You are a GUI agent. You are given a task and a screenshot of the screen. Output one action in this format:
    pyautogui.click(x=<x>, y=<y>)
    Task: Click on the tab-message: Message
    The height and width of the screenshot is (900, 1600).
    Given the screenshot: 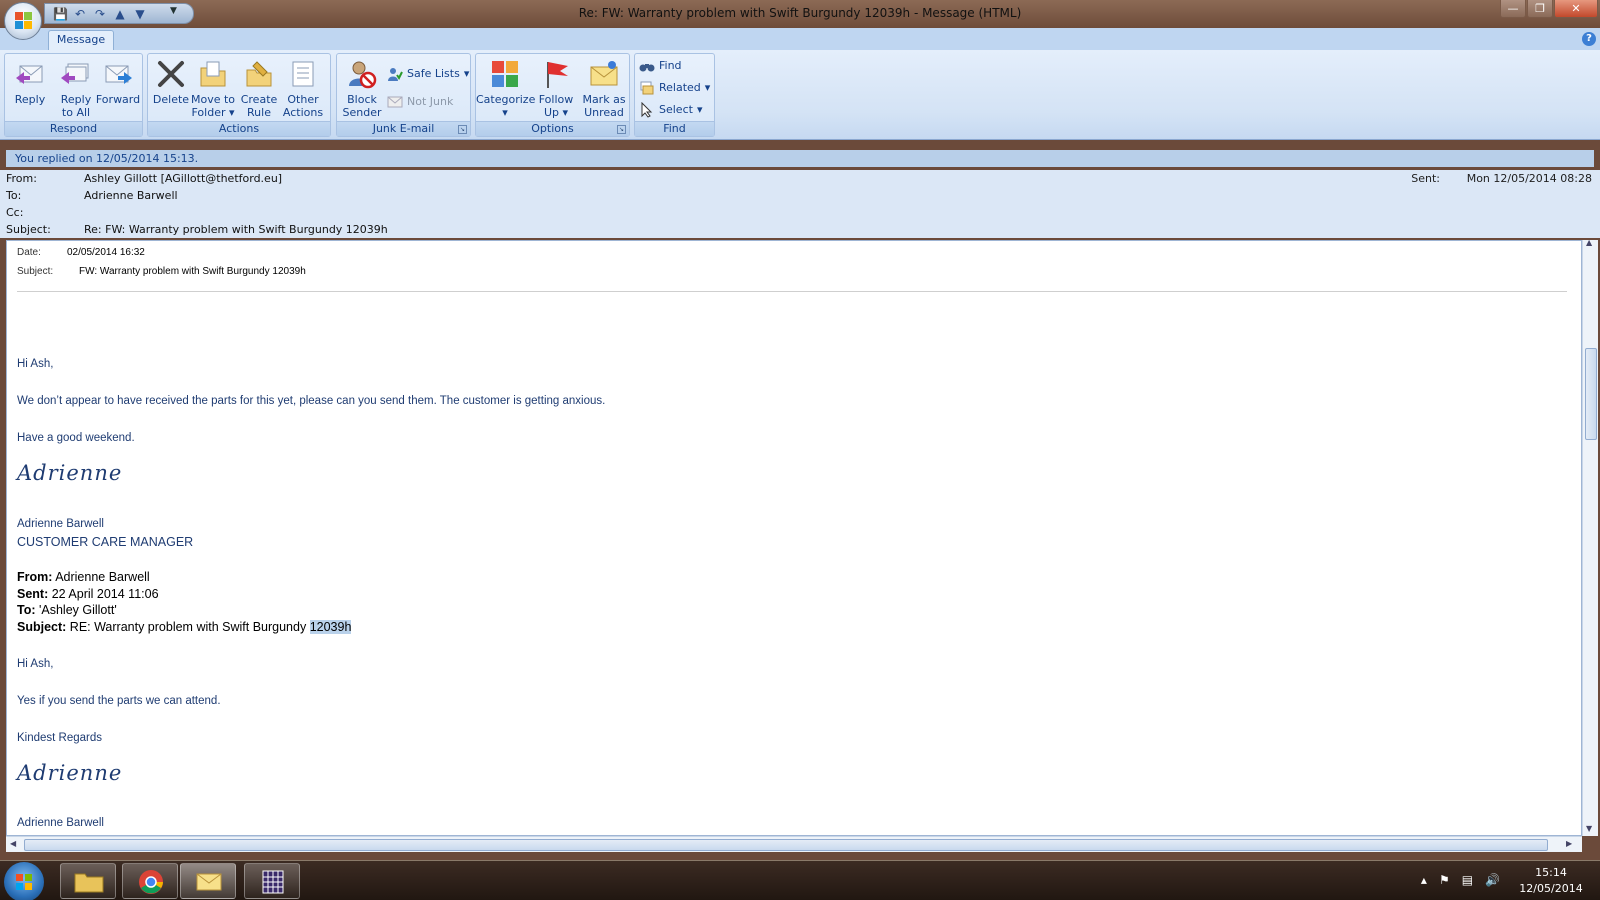 What is the action you would take?
    pyautogui.click(x=81, y=40)
    